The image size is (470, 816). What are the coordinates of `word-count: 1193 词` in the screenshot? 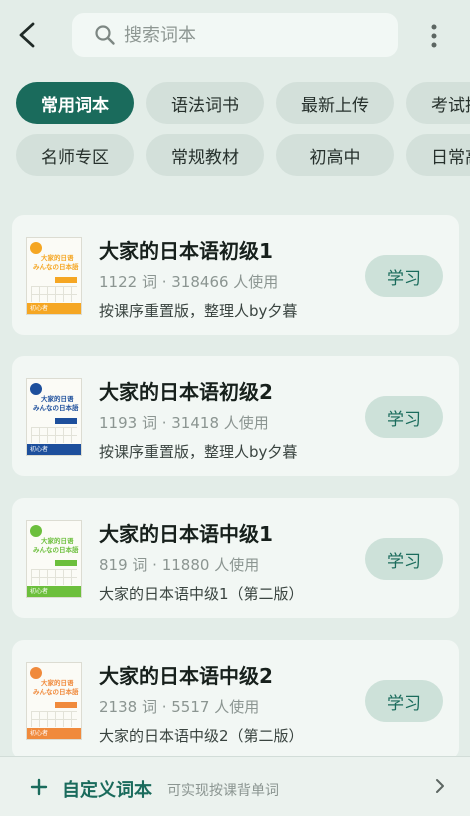 It's located at (128, 423).